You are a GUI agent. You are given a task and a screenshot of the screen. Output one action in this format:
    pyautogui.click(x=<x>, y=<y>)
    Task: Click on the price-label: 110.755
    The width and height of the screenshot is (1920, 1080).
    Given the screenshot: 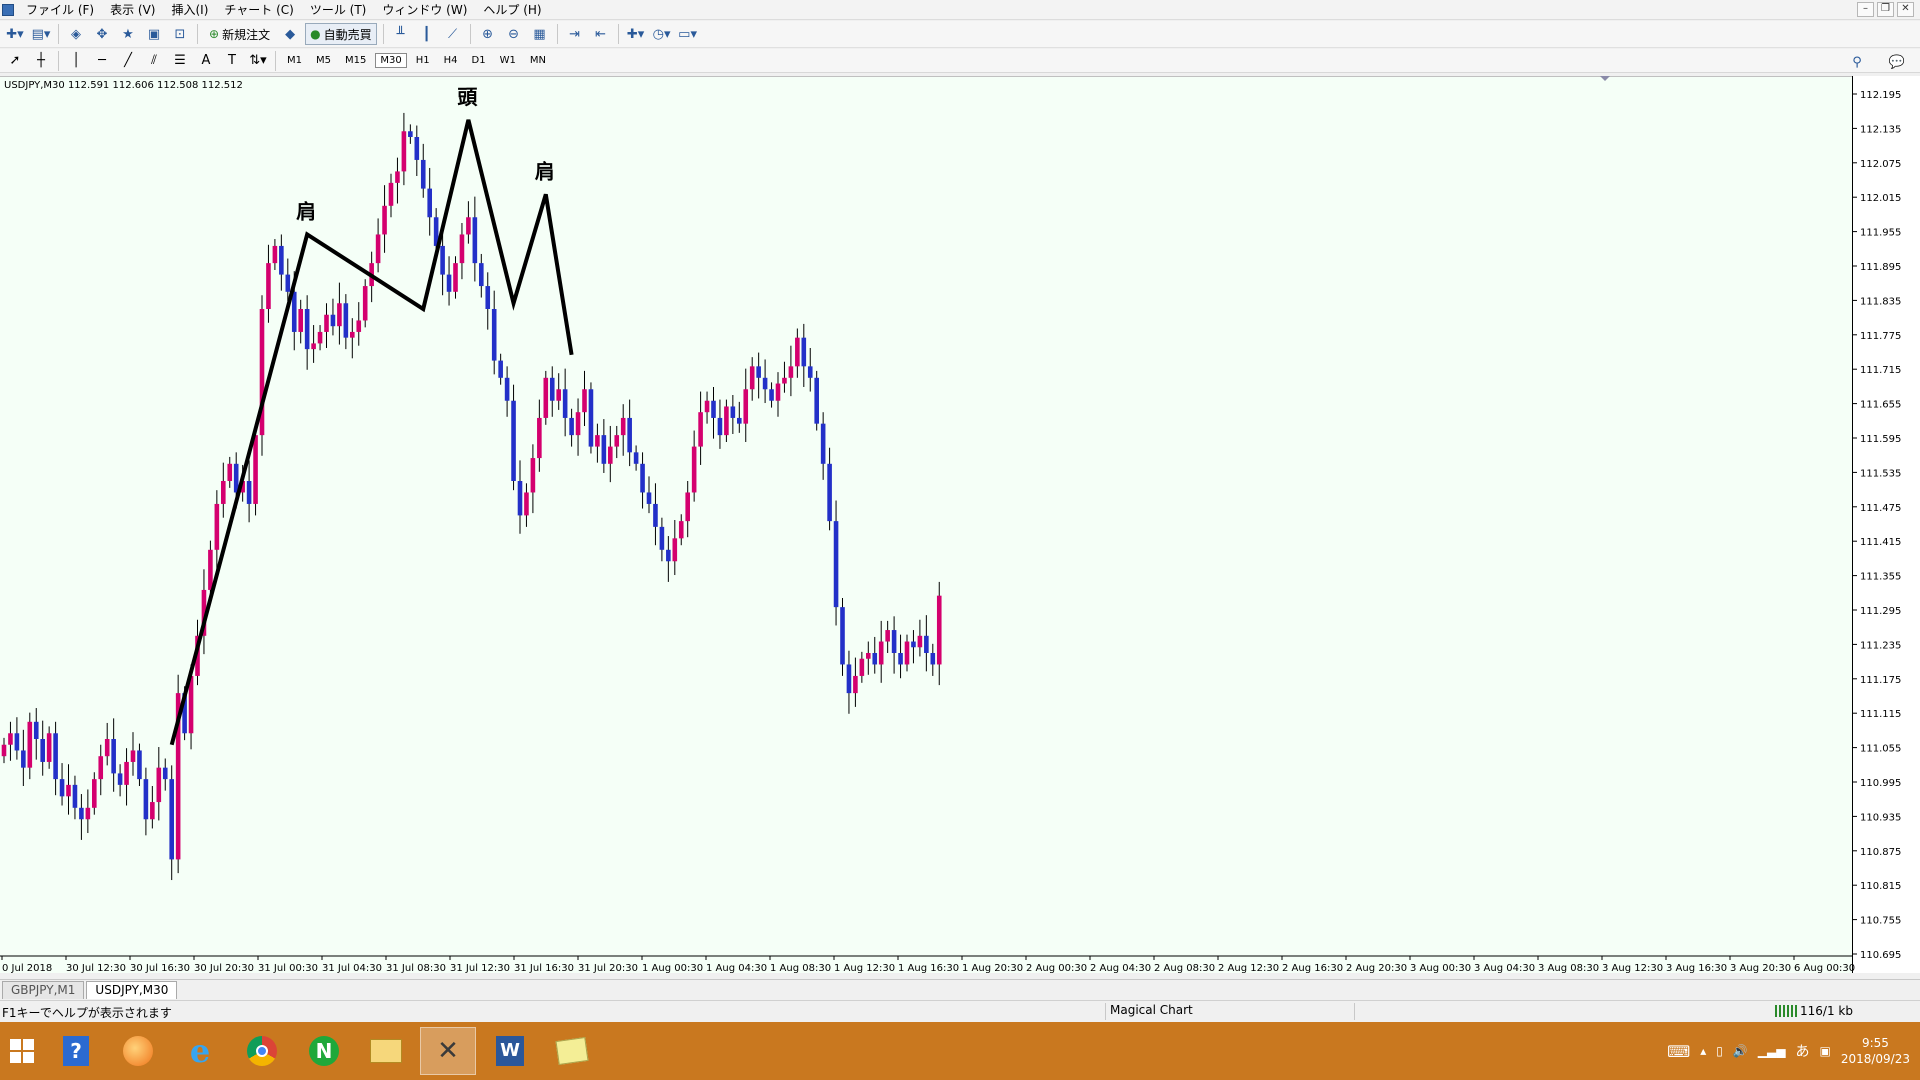 What is the action you would take?
    pyautogui.click(x=1880, y=921)
    